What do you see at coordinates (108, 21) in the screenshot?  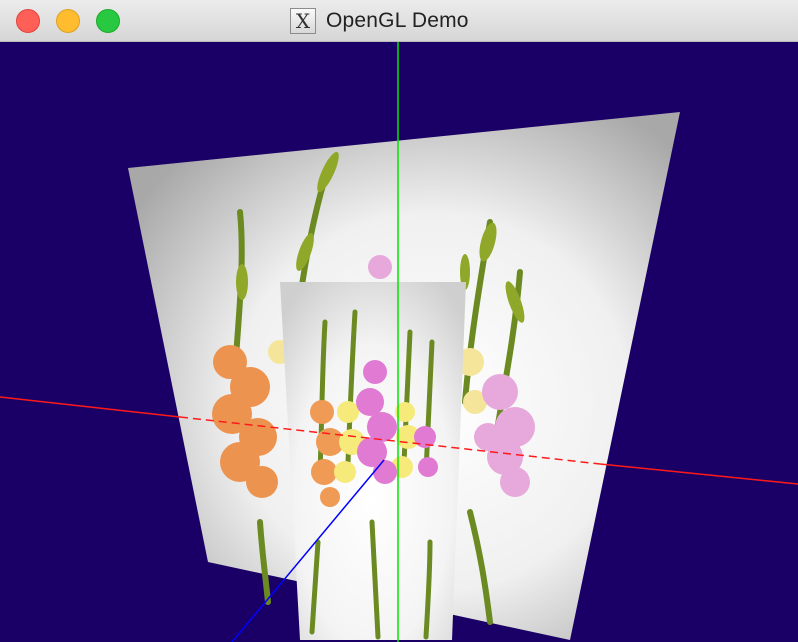 I see `maximize-button` at bounding box center [108, 21].